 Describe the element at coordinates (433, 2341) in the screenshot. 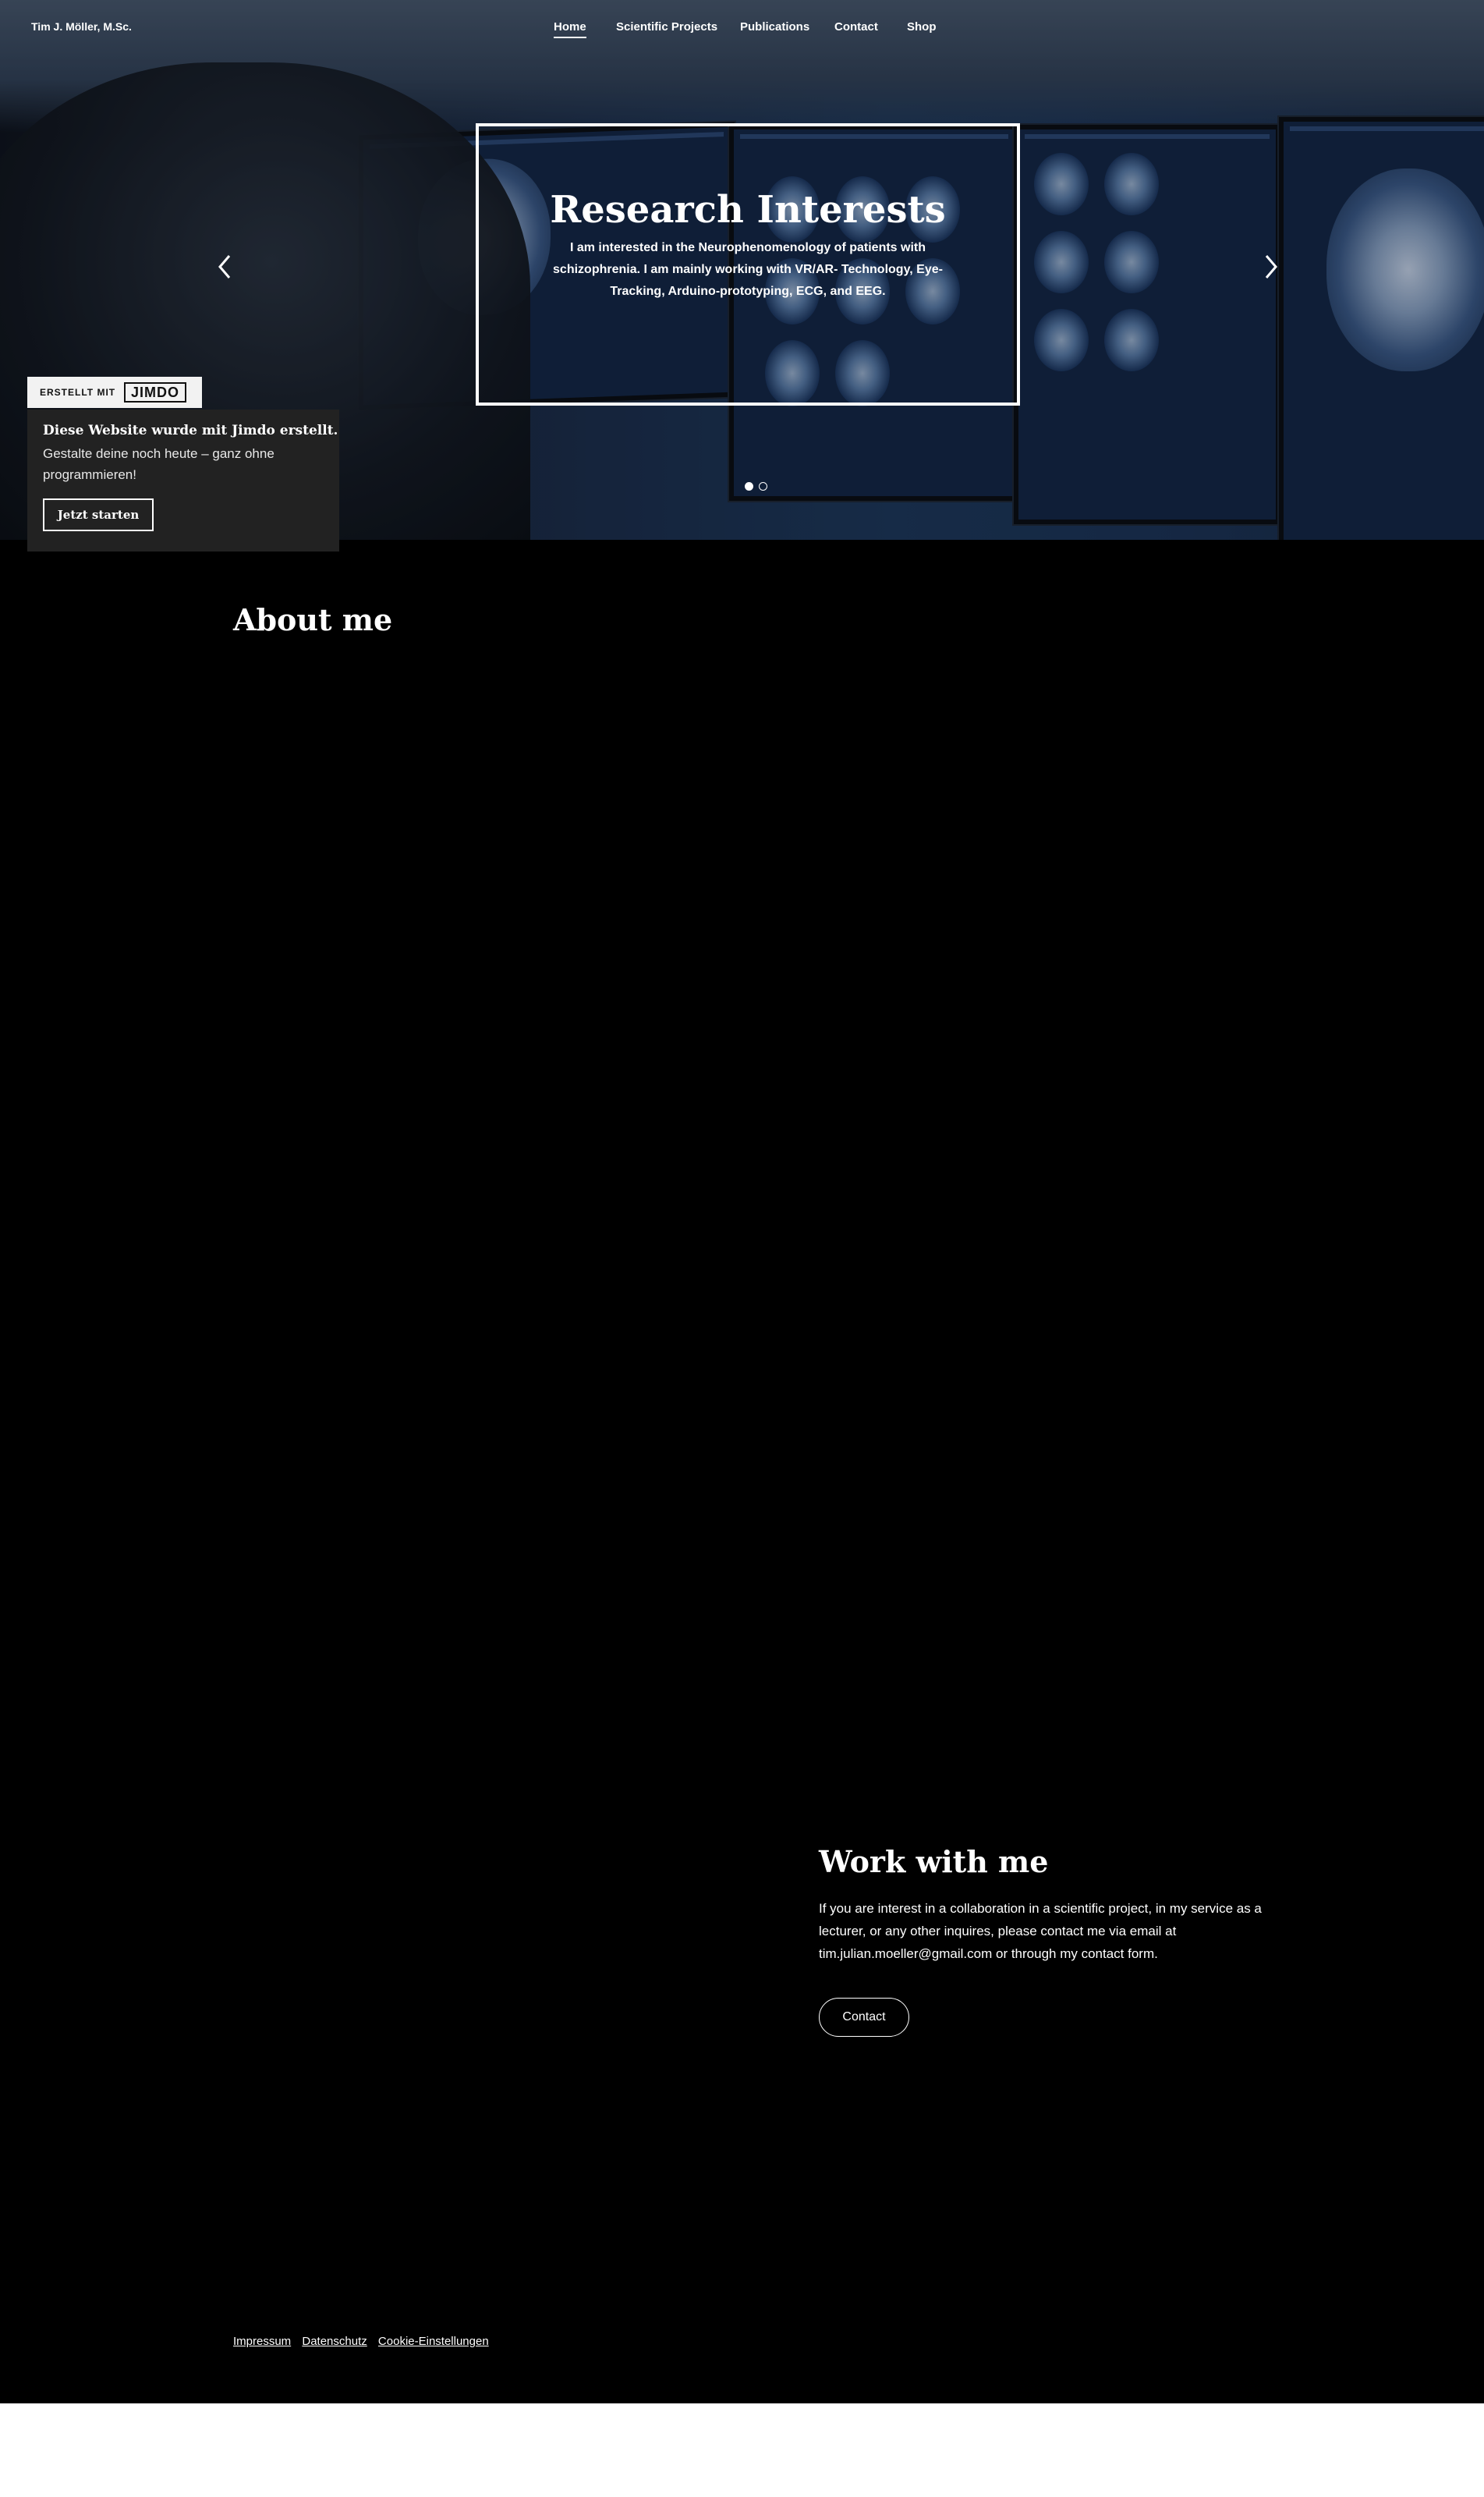

I see `cookie-settings-link: Cookie-Einstellungen` at that location.